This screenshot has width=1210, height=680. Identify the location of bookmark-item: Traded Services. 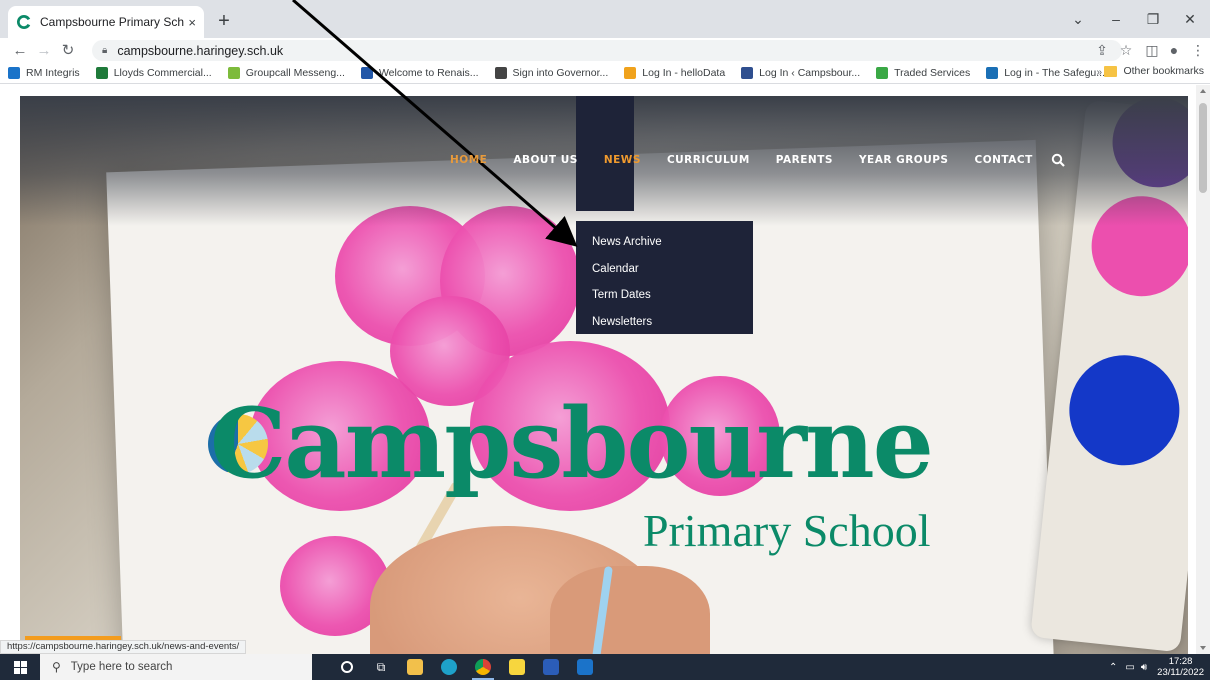
(923, 72).